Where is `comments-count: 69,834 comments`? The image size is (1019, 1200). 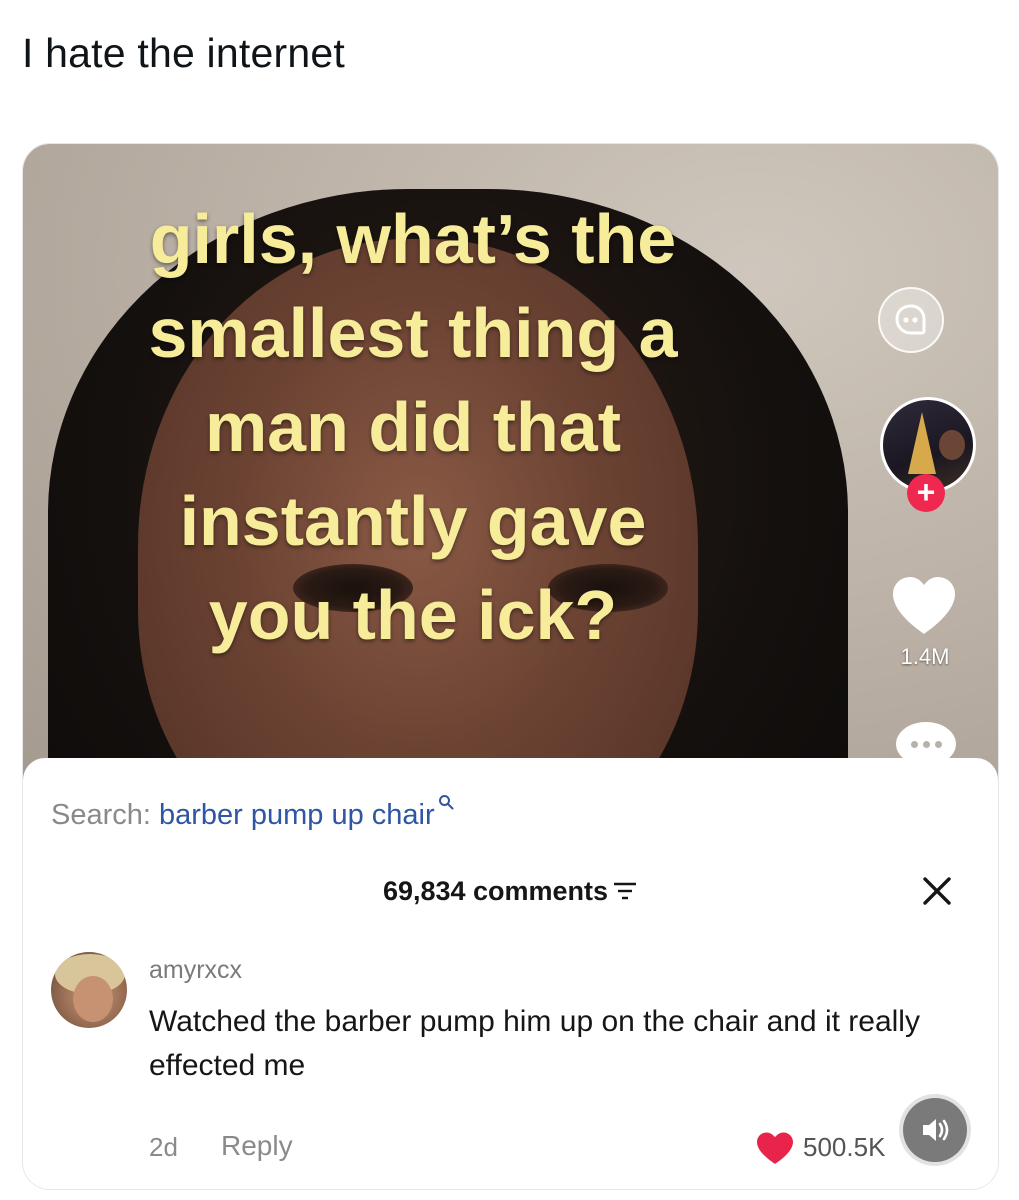 comments-count: 69,834 comments is located at coordinates (495, 891).